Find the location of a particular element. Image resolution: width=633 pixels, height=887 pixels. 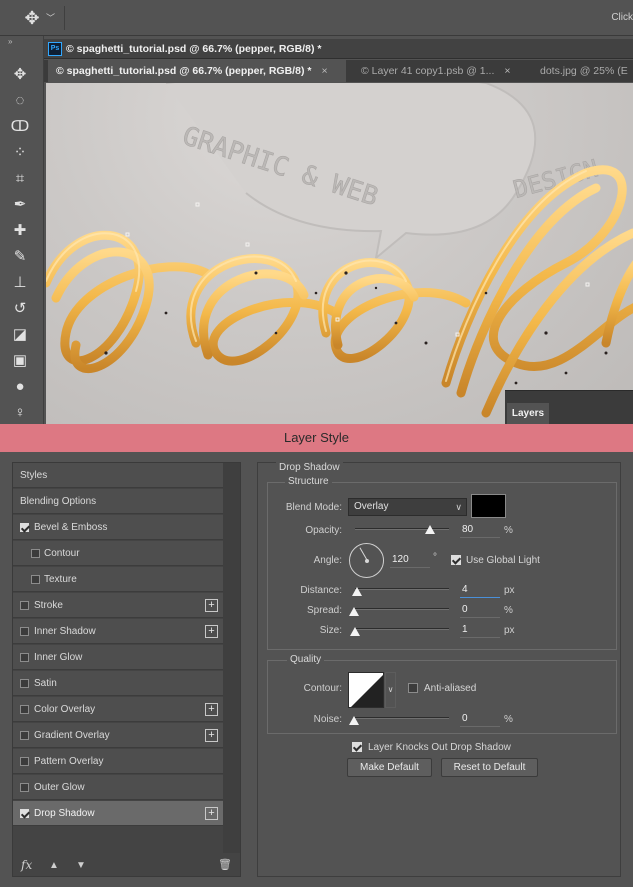

move-down-icon: ▼ is located at coordinates (81, 865).